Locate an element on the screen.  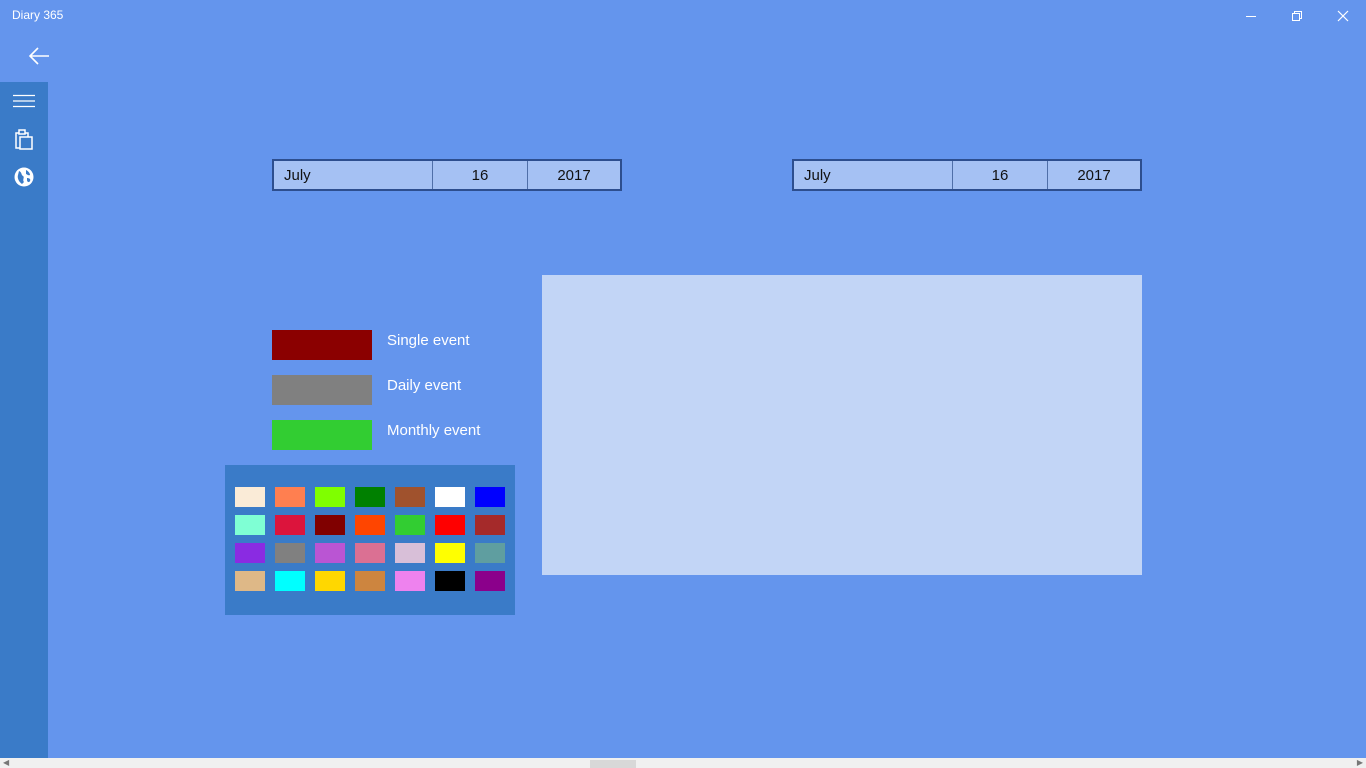
minimize-icon is located at coordinates (1251, 16).